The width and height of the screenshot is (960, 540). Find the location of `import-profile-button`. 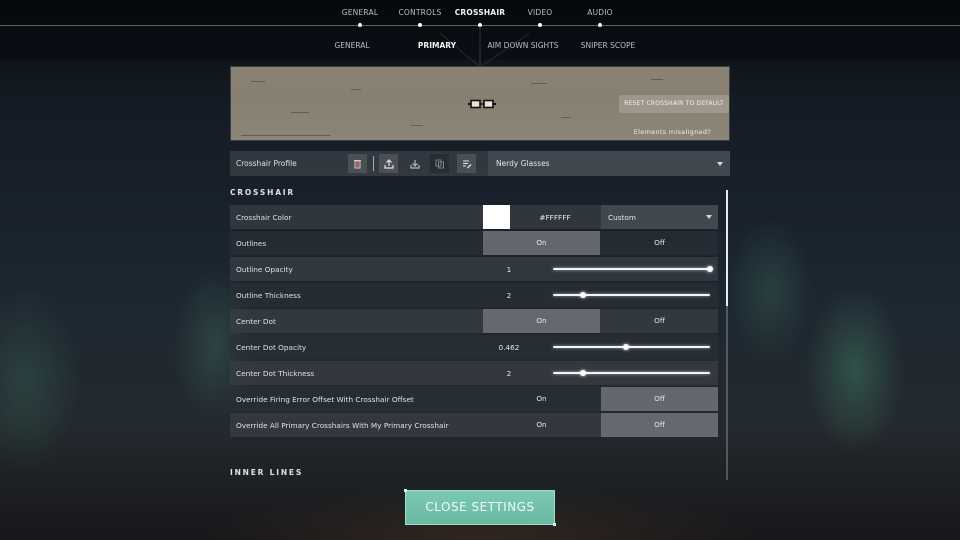

import-profile-button is located at coordinates (414, 163).